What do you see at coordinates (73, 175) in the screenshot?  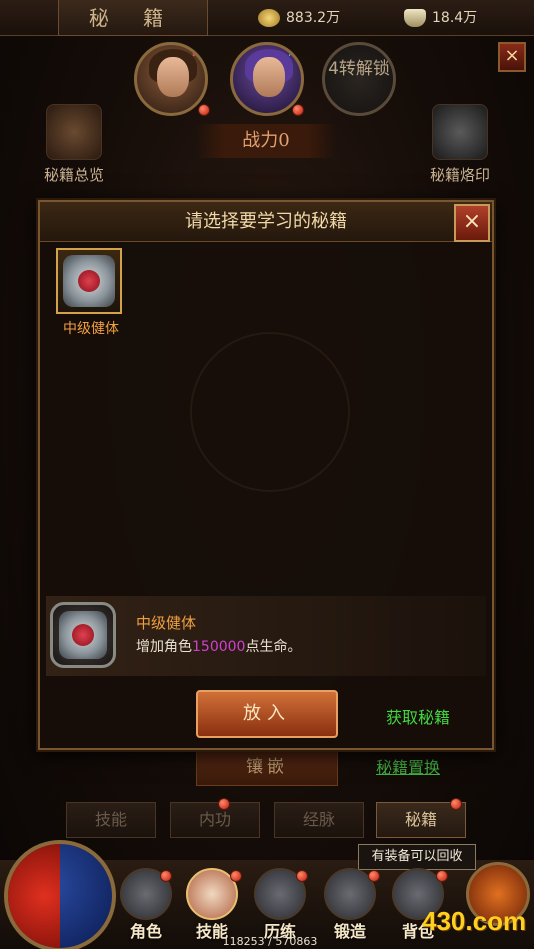 I see `secret-book-overview-label: 秘籍总览` at bounding box center [73, 175].